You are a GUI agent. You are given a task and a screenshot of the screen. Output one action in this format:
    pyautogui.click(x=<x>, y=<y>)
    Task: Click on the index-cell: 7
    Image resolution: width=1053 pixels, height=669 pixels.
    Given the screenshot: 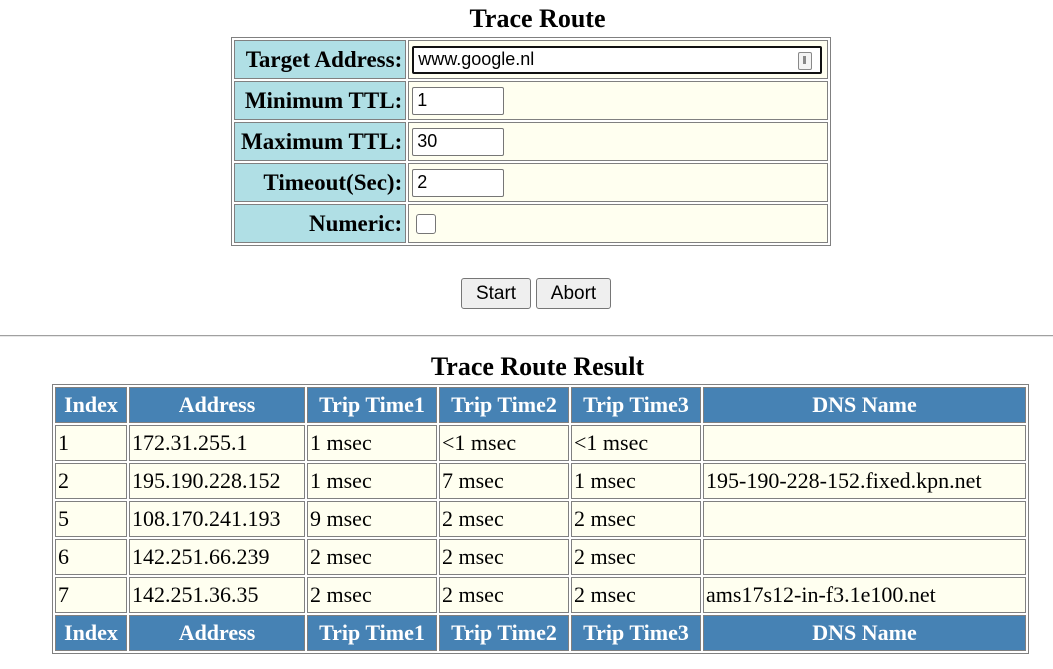 What is the action you would take?
    pyautogui.click(x=91, y=595)
    